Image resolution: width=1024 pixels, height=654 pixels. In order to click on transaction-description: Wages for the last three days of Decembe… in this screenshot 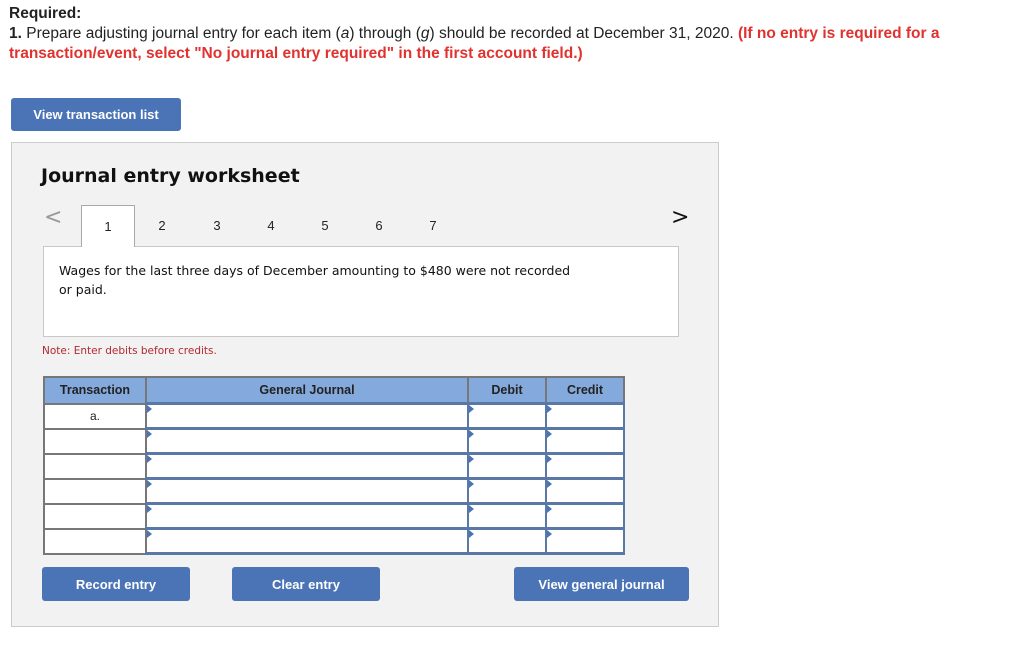, I will do `click(361, 291)`.